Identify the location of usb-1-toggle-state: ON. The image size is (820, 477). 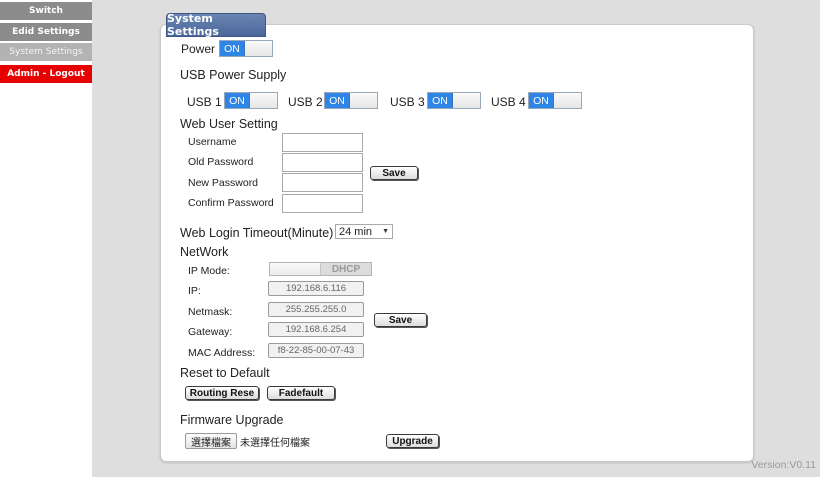
(237, 100).